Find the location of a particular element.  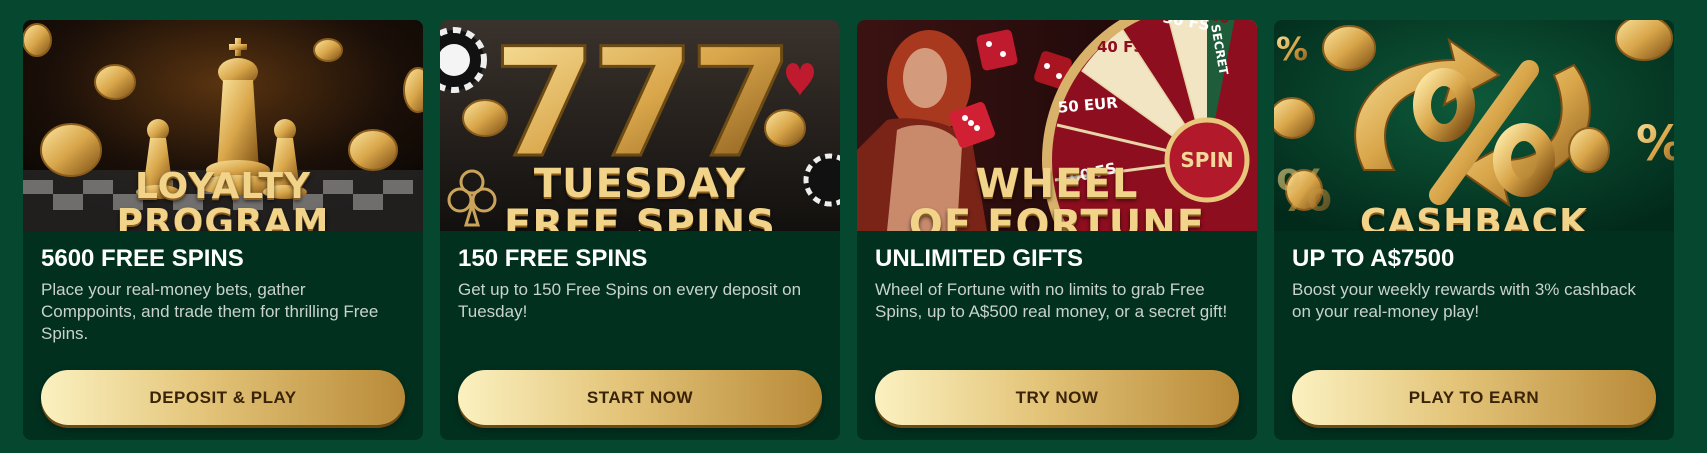

deposit-and-play-button: DEPOSIT & PLAY is located at coordinates (223, 397).